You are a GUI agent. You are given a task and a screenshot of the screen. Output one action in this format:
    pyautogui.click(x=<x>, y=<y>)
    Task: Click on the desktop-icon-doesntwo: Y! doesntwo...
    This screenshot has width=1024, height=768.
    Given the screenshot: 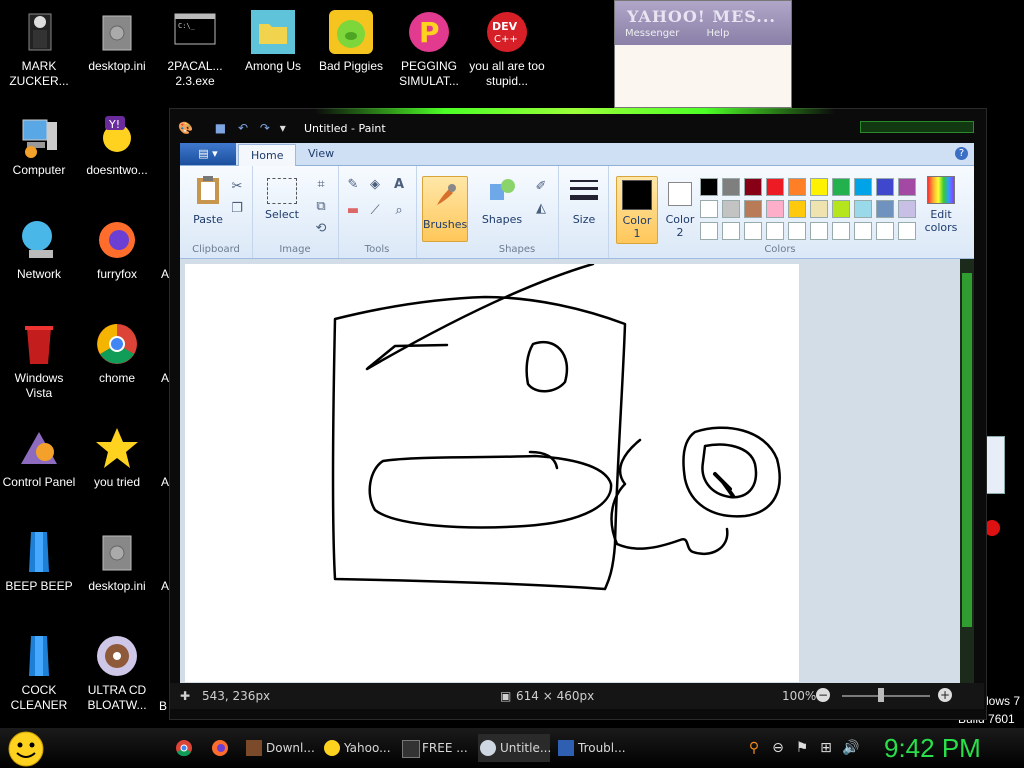 What is the action you would take?
    pyautogui.click(x=117, y=145)
    